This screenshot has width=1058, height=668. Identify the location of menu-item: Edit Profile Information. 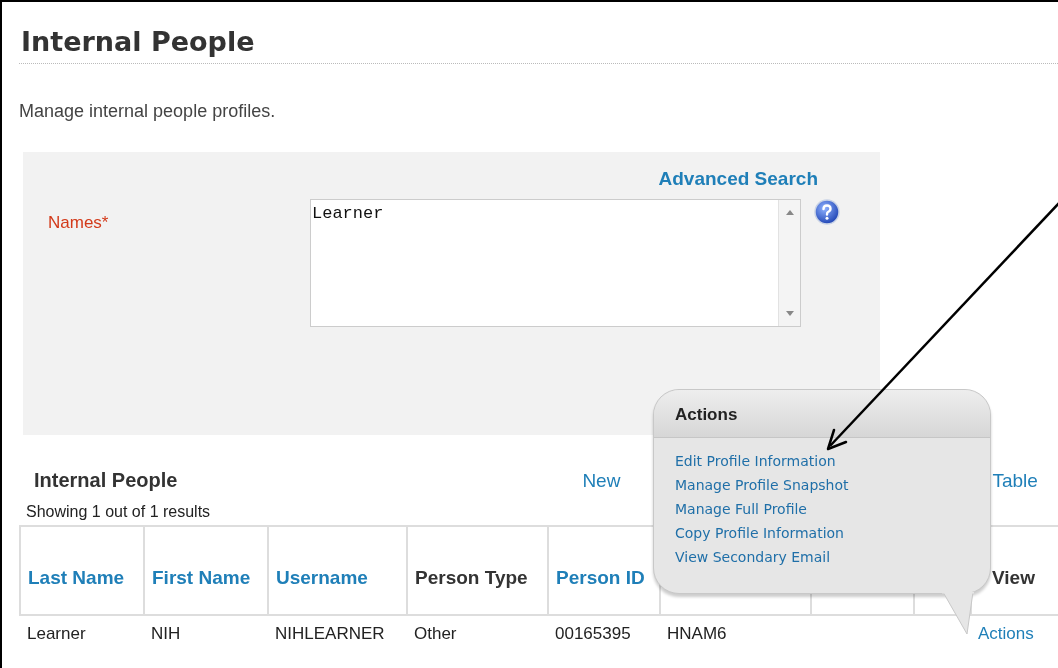
(755, 461).